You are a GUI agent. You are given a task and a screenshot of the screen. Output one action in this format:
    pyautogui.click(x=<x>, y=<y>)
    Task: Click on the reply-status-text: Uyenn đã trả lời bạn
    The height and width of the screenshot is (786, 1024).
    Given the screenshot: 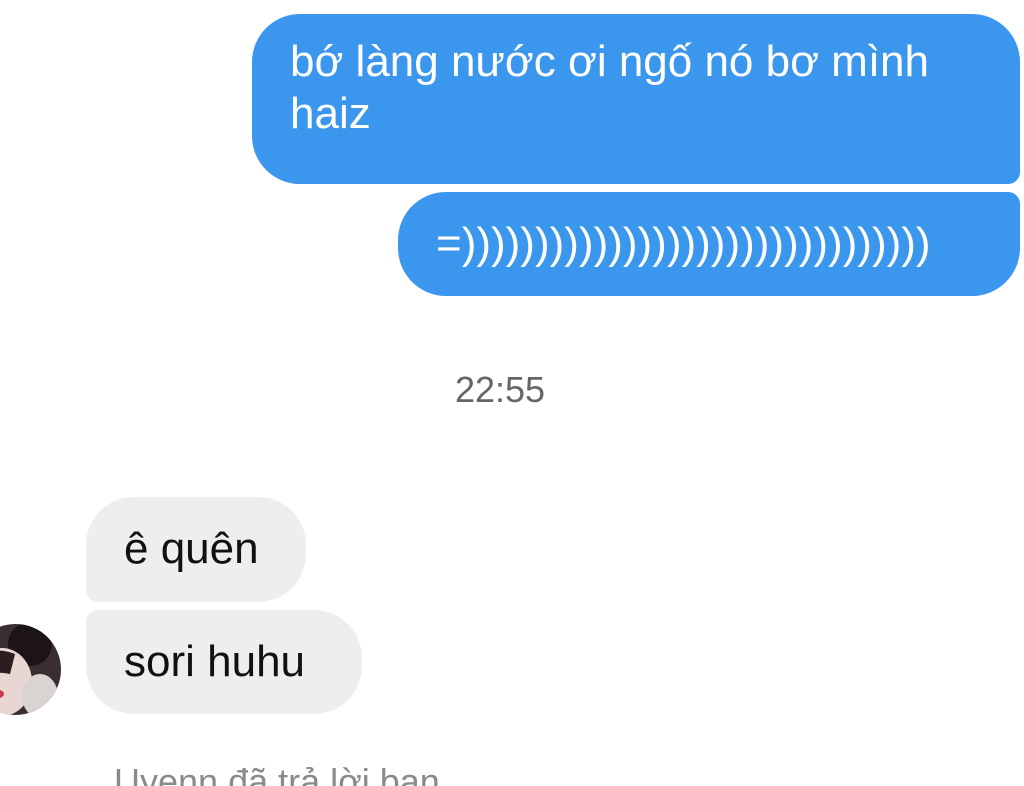 What is the action you would take?
    pyautogui.click(x=277, y=773)
    